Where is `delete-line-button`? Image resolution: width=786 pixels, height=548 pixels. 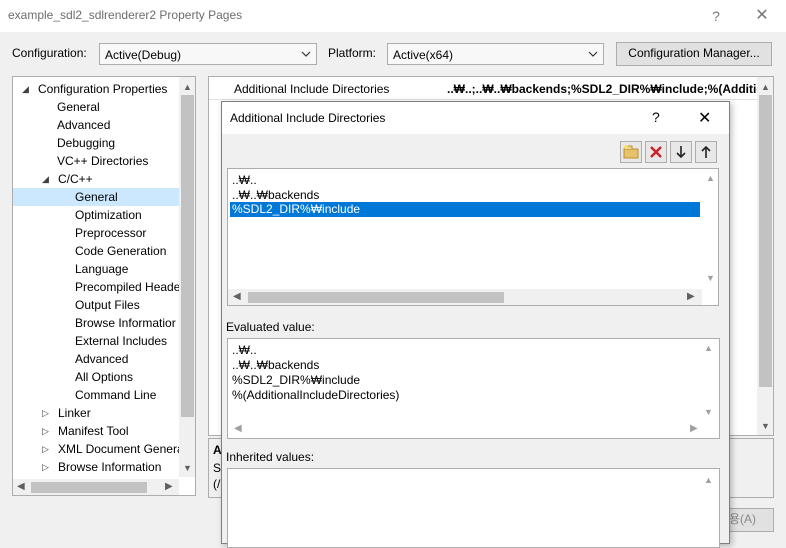
delete-line-button is located at coordinates (656, 152).